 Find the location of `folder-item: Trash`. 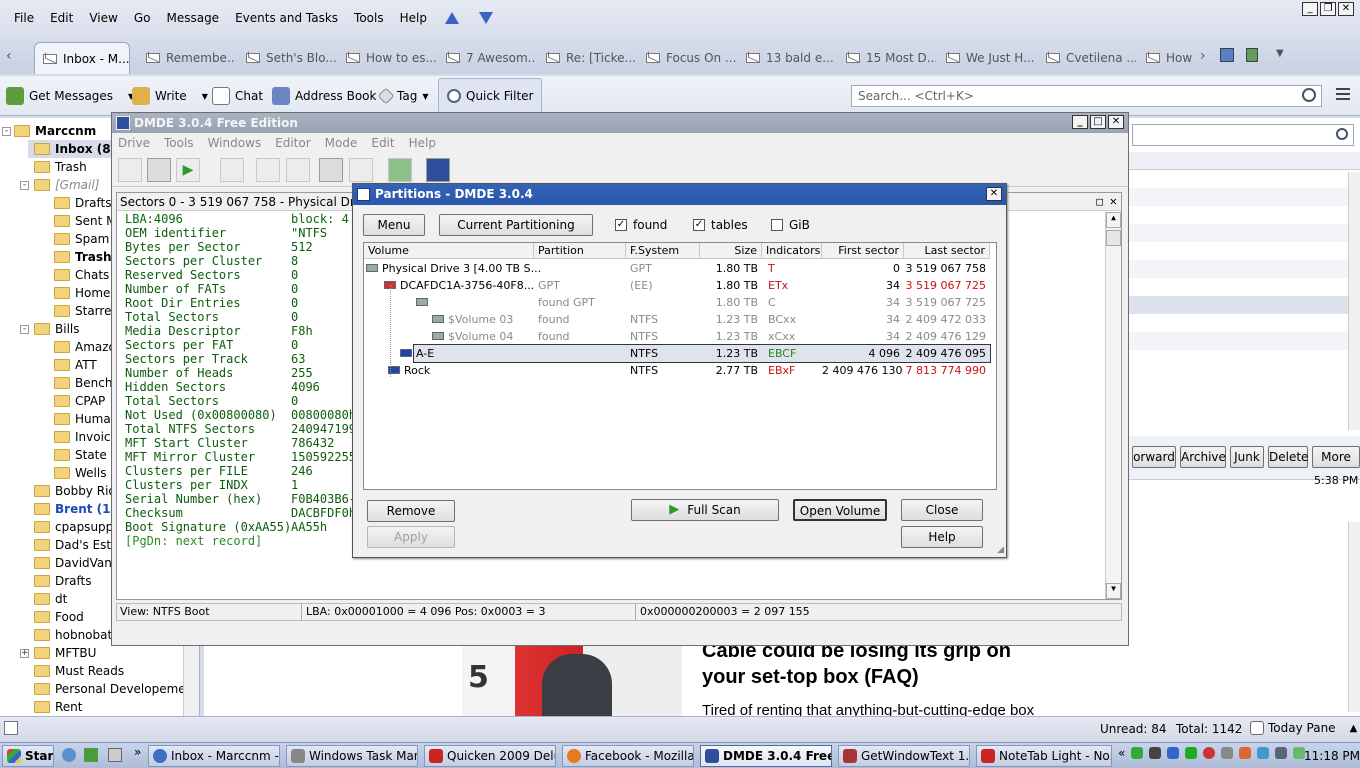

folder-item: Trash is located at coordinates (60, 167).